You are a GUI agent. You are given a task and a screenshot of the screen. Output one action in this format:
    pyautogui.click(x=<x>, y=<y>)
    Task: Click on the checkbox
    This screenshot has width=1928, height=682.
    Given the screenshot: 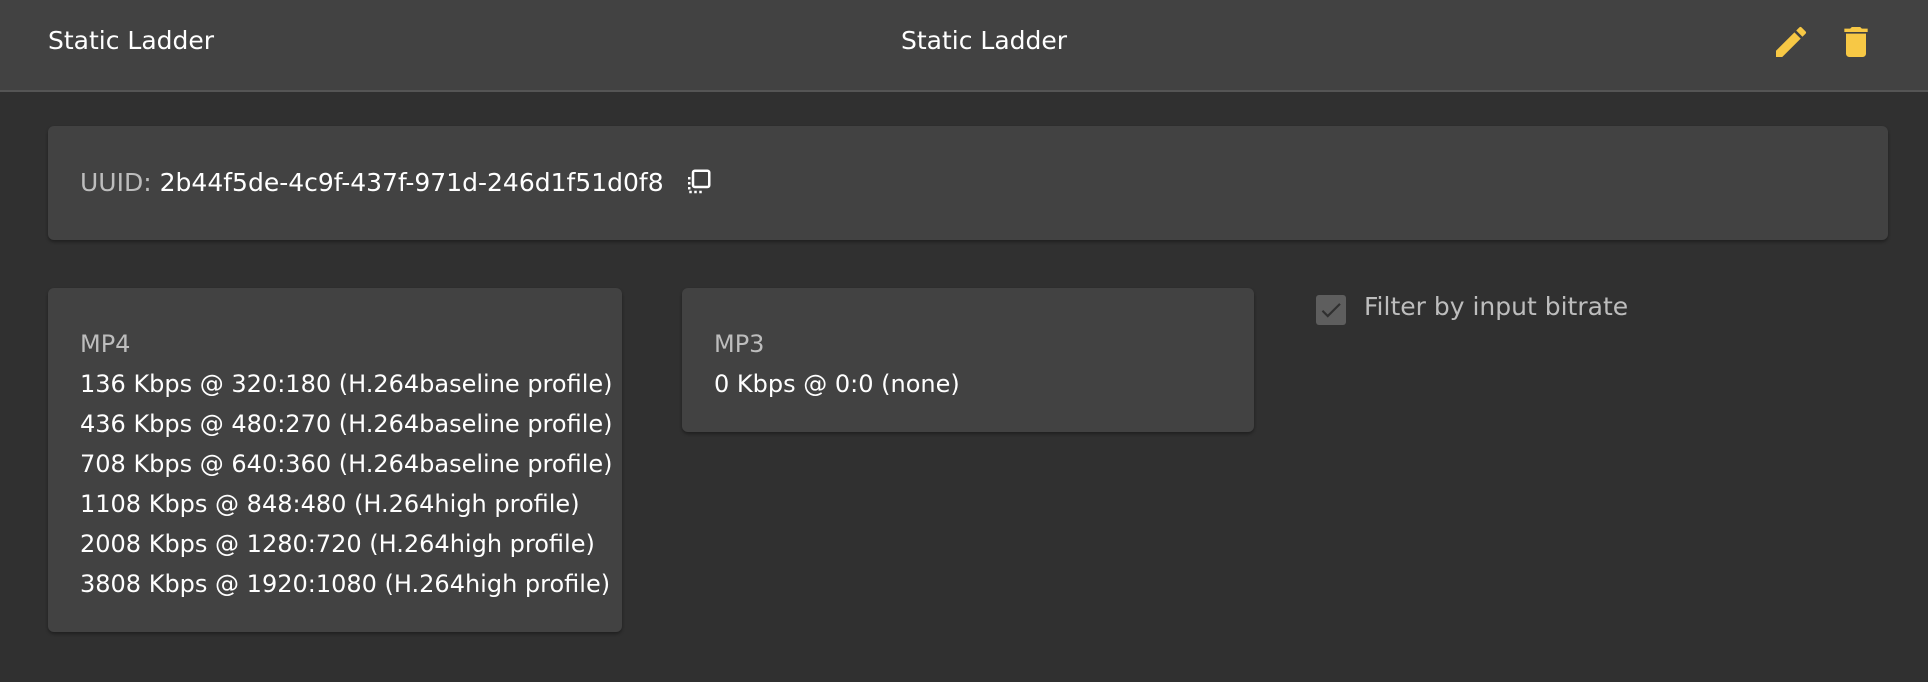 What is the action you would take?
    pyautogui.click(x=1331, y=310)
    